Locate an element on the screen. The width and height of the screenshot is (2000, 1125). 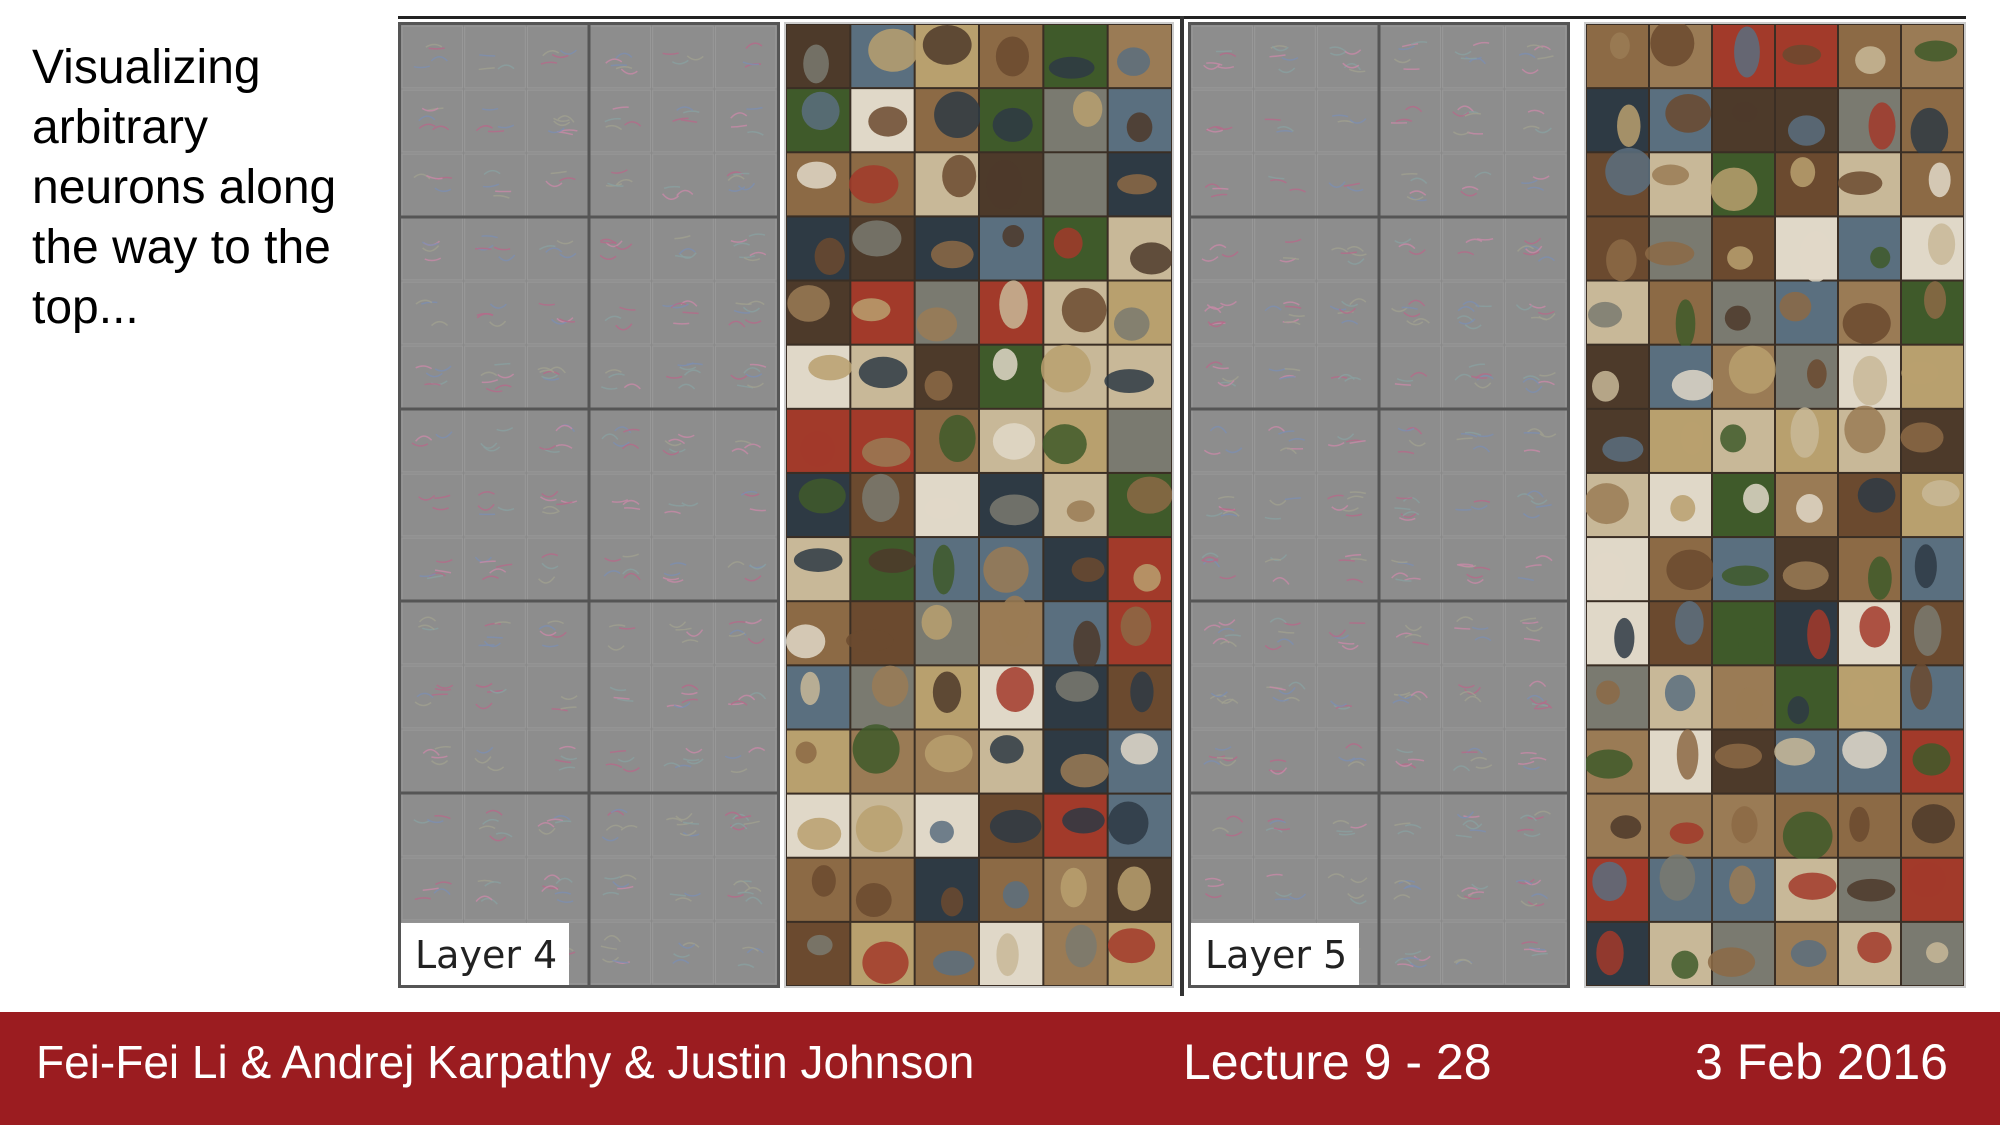
title-line: Visualizing is located at coordinates (146, 67).